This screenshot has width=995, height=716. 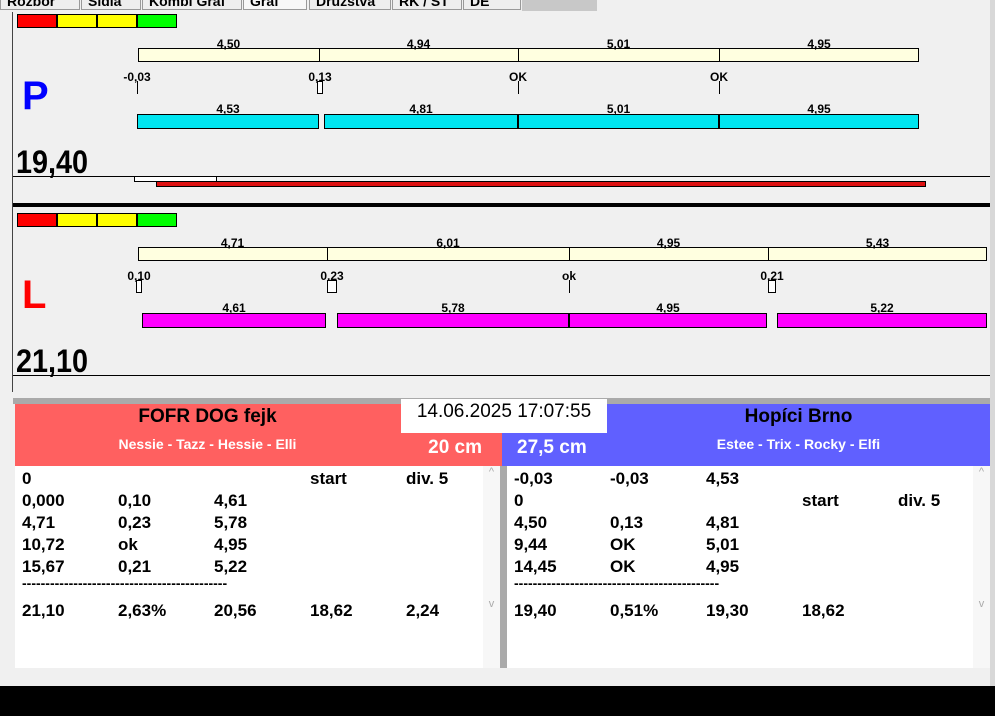 What do you see at coordinates (504, 416) in the screenshot?
I see `datetime: 14.06.2025 17:07:55` at bounding box center [504, 416].